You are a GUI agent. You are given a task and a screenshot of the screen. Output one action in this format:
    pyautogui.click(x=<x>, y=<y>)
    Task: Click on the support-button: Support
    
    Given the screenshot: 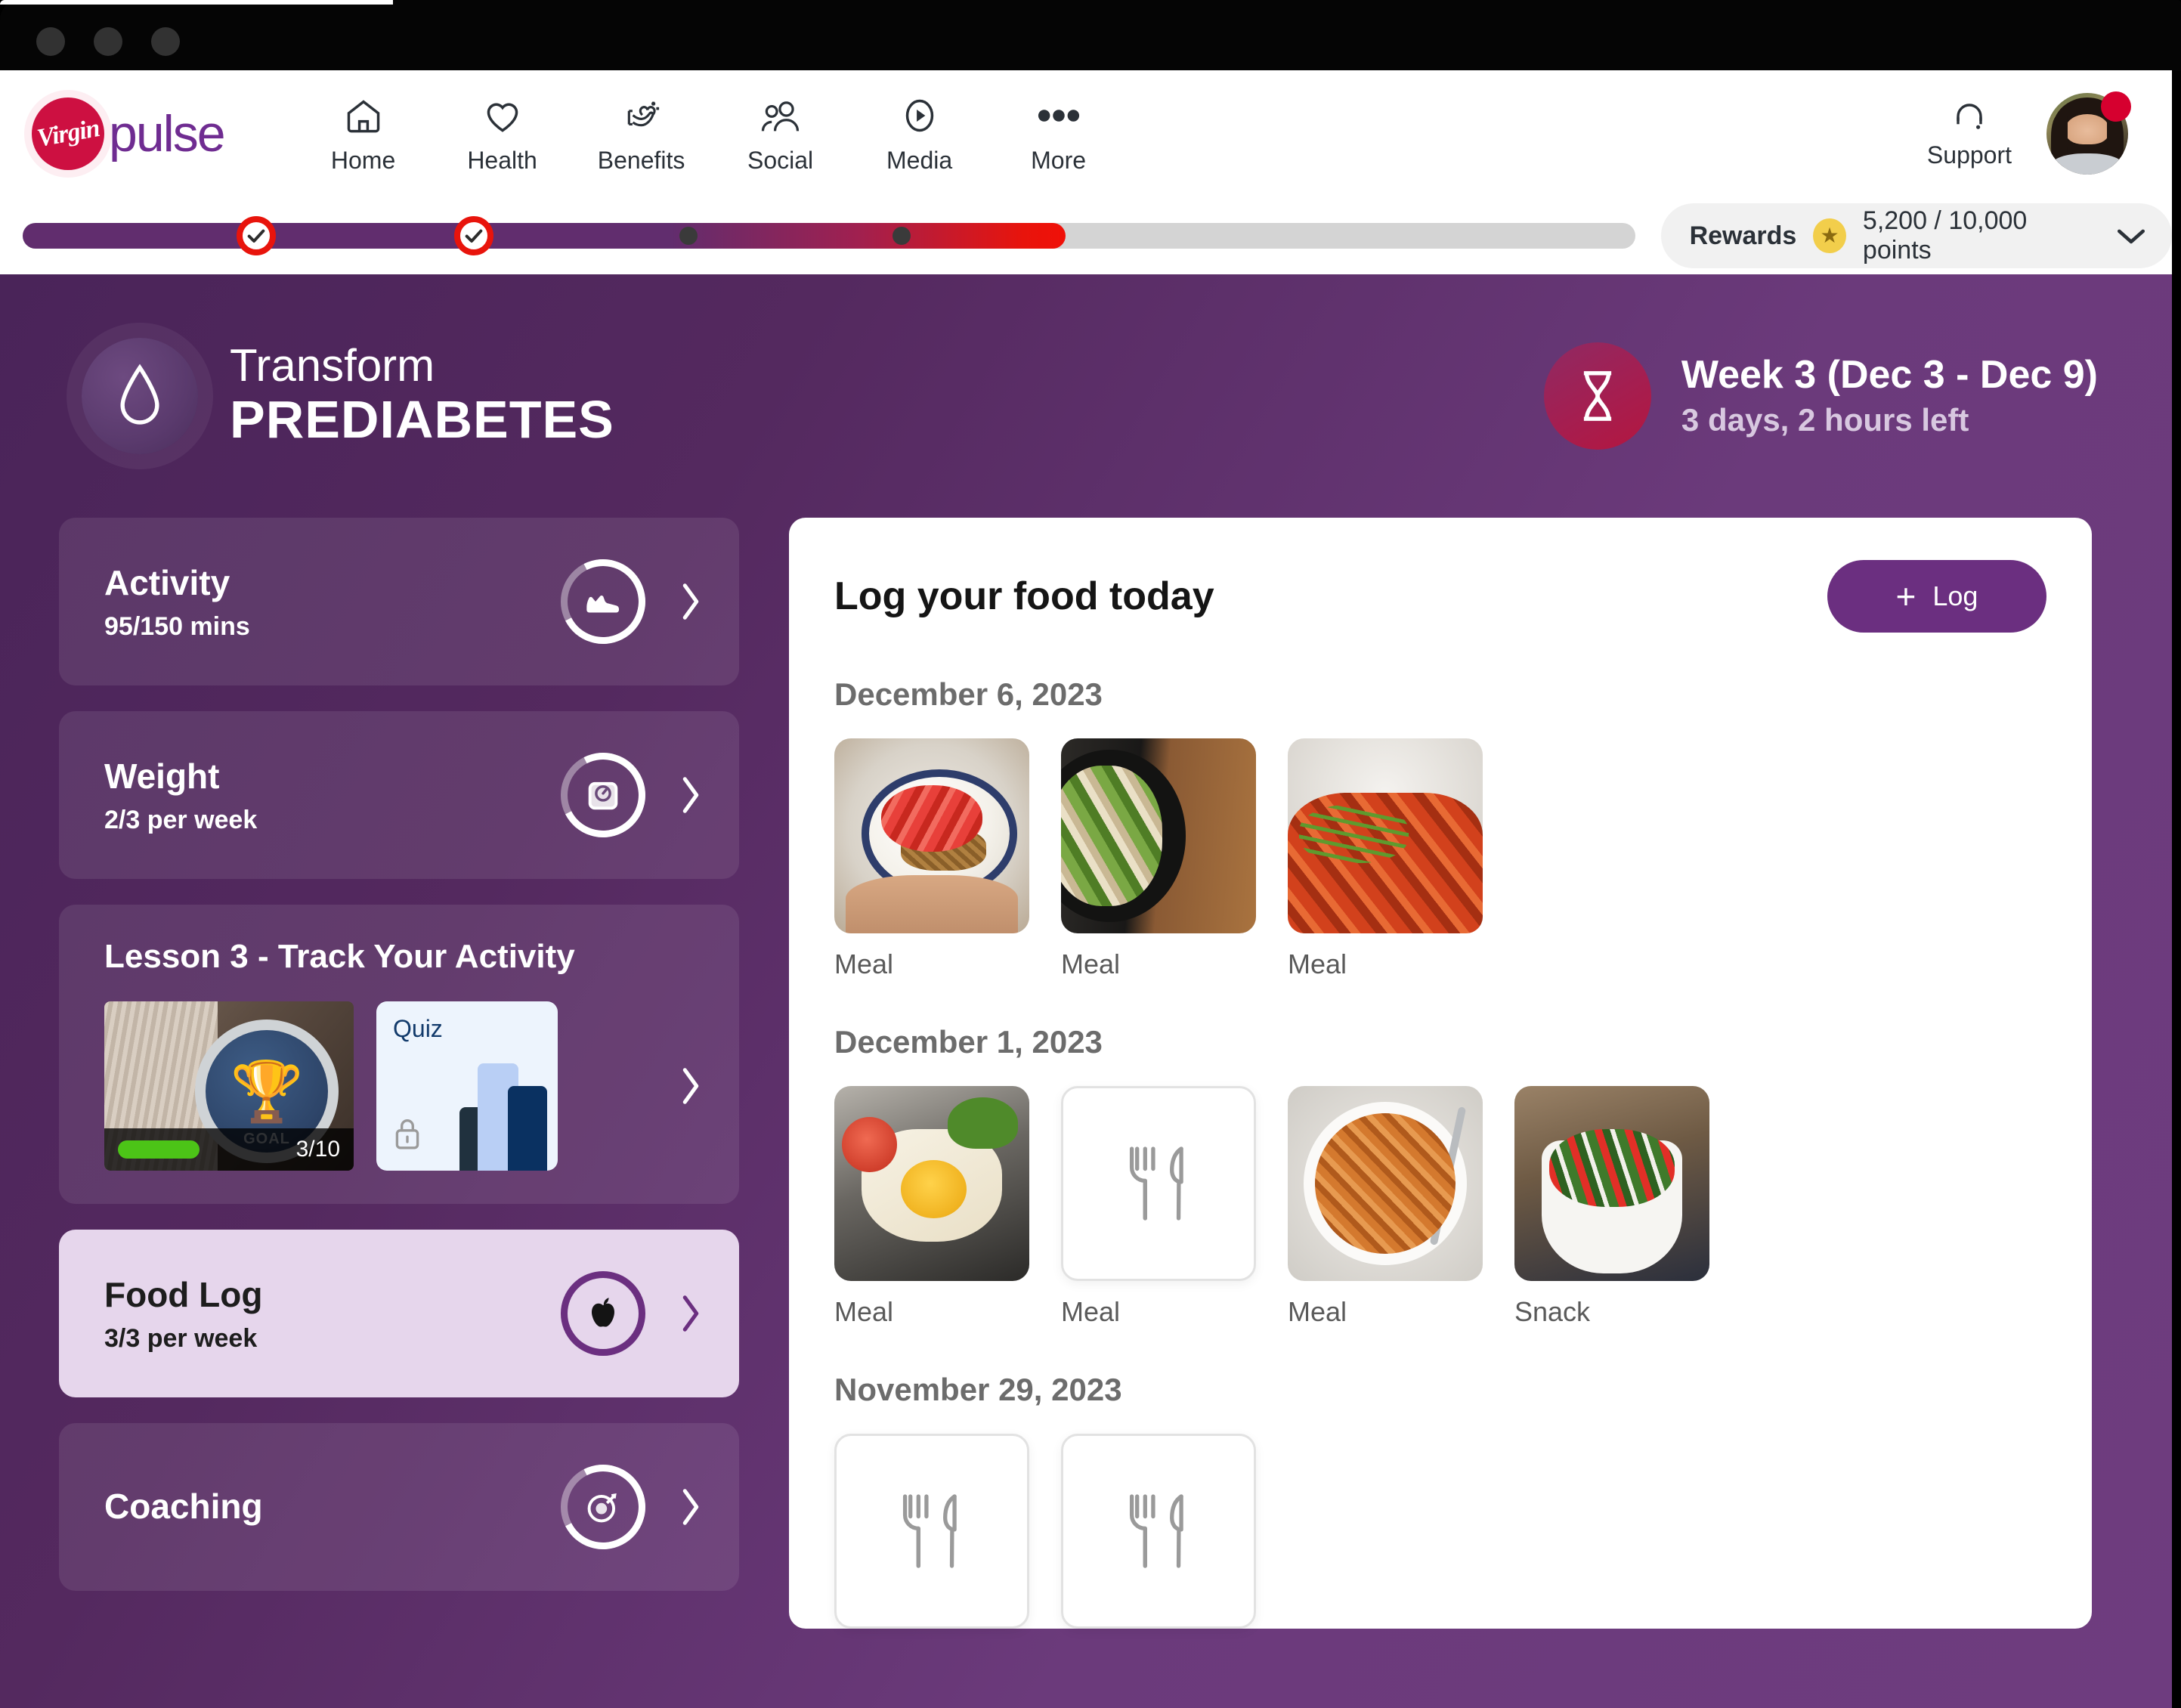 What is the action you would take?
    pyautogui.click(x=1969, y=134)
    